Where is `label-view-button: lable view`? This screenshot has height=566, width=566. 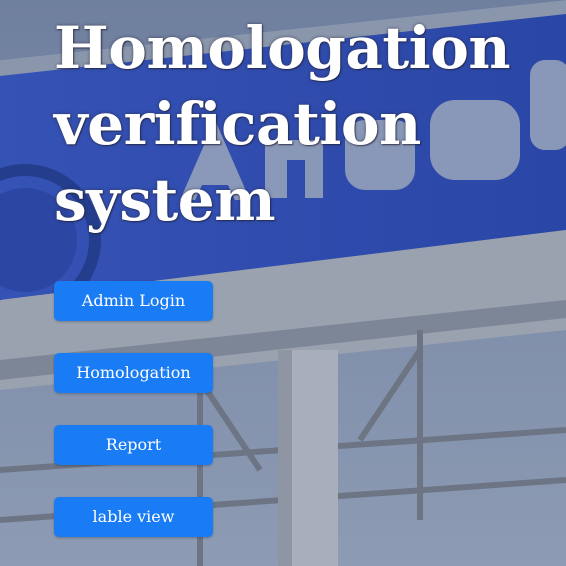
label-view-button: lable view is located at coordinates (133, 517).